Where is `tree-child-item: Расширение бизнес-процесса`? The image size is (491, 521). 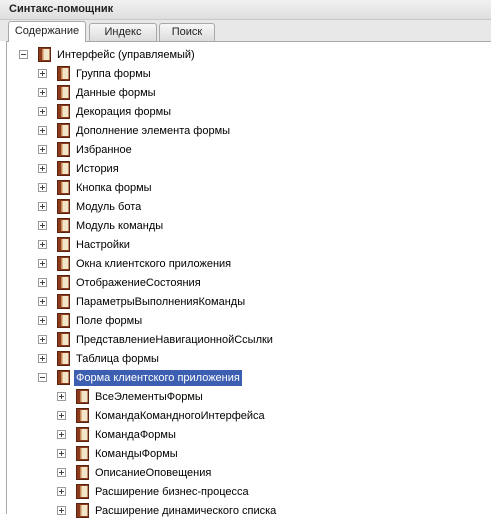 tree-child-item: Расширение бизнес-процесса is located at coordinates (247, 492).